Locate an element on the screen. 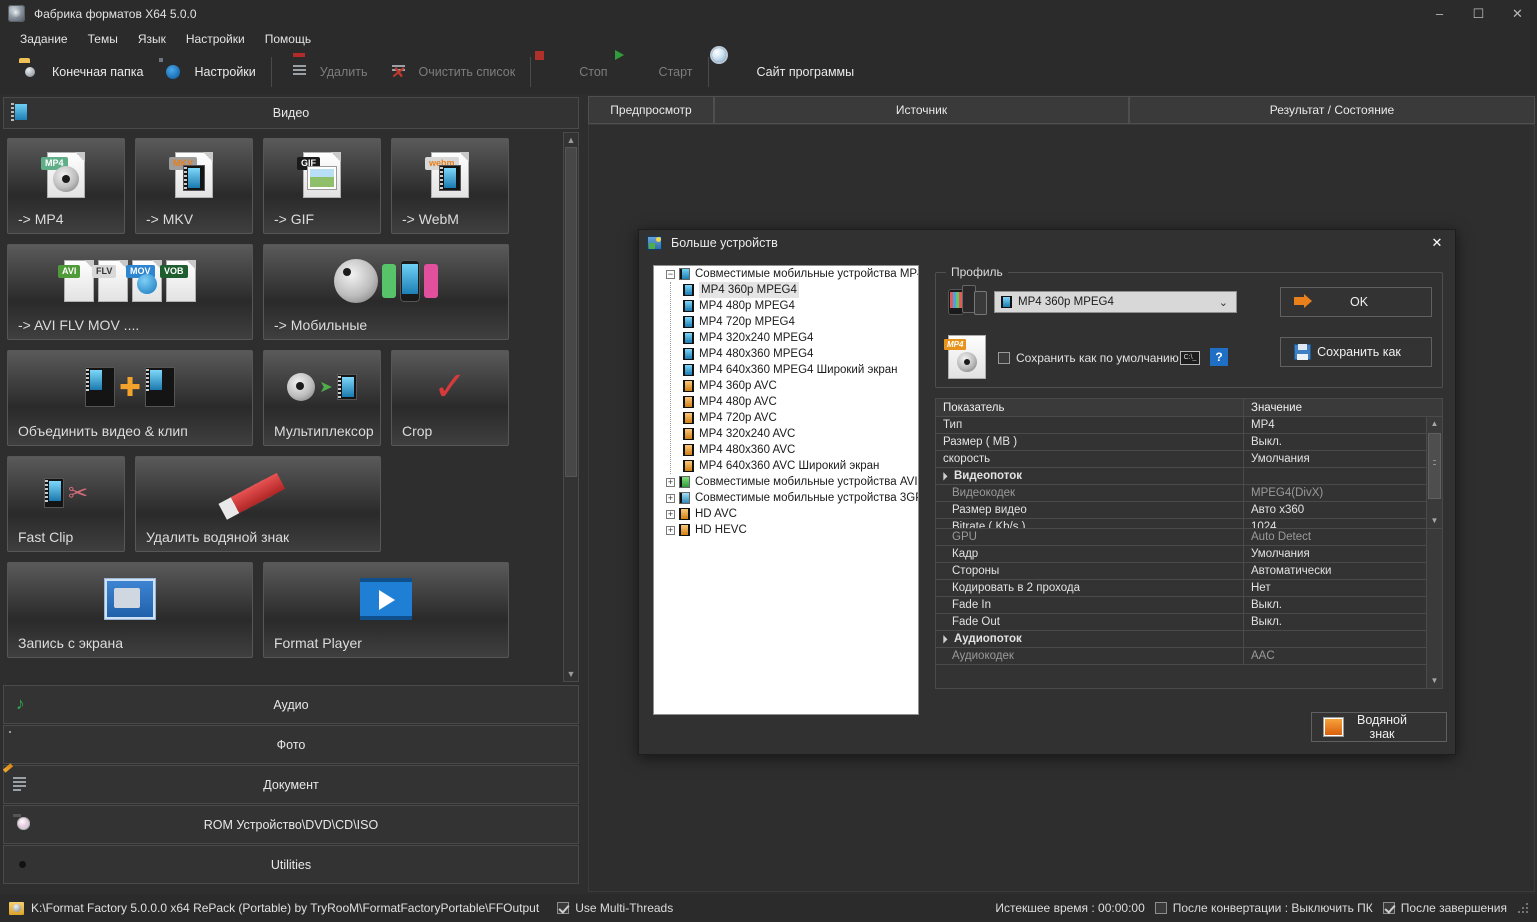  property-section-video: Видеопоток is located at coordinates (1189, 476).